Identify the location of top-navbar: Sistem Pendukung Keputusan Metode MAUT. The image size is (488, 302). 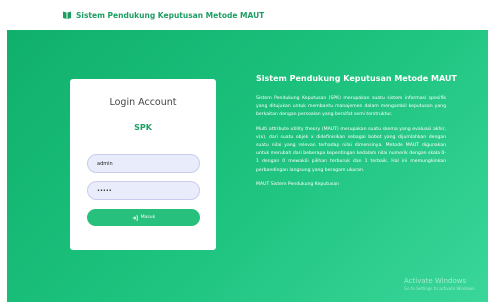
(244, 15).